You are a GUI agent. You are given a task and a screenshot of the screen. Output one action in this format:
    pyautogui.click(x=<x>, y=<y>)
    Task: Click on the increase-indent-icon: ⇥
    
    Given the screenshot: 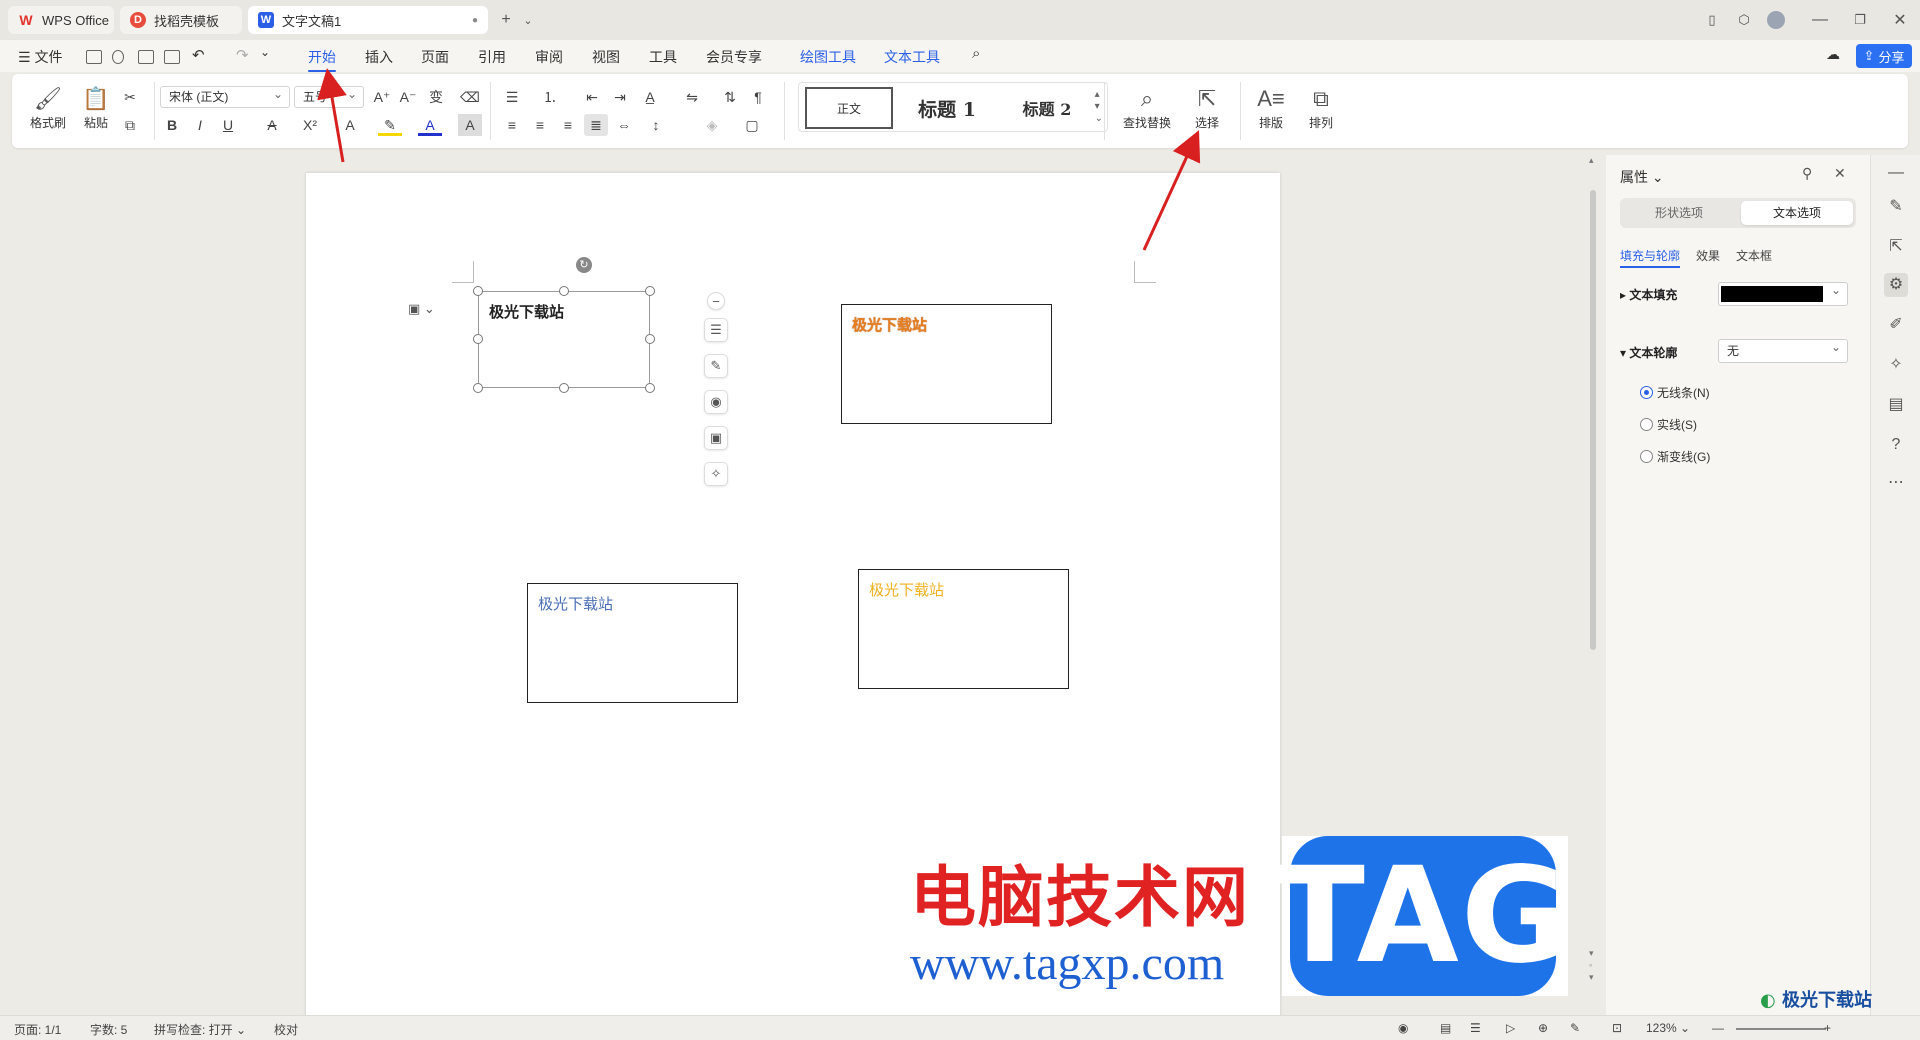 What is the action you would take?
    pyautogui.click(x=620, y=97)
    